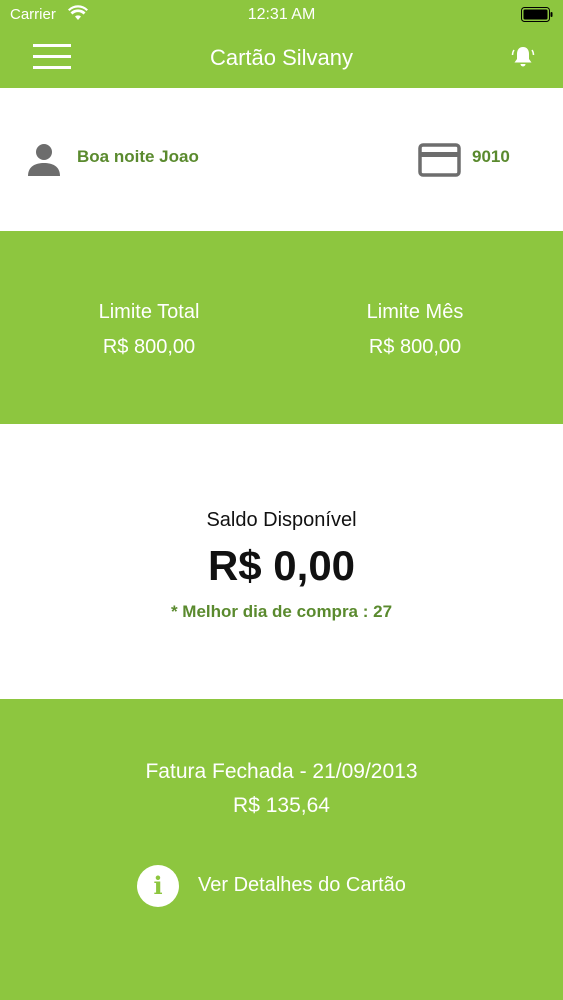  What do you see at coordinates (149, 312) in the screenshot?
I see `total-limit-label: Limite Total` at bounding box center [149, 312].